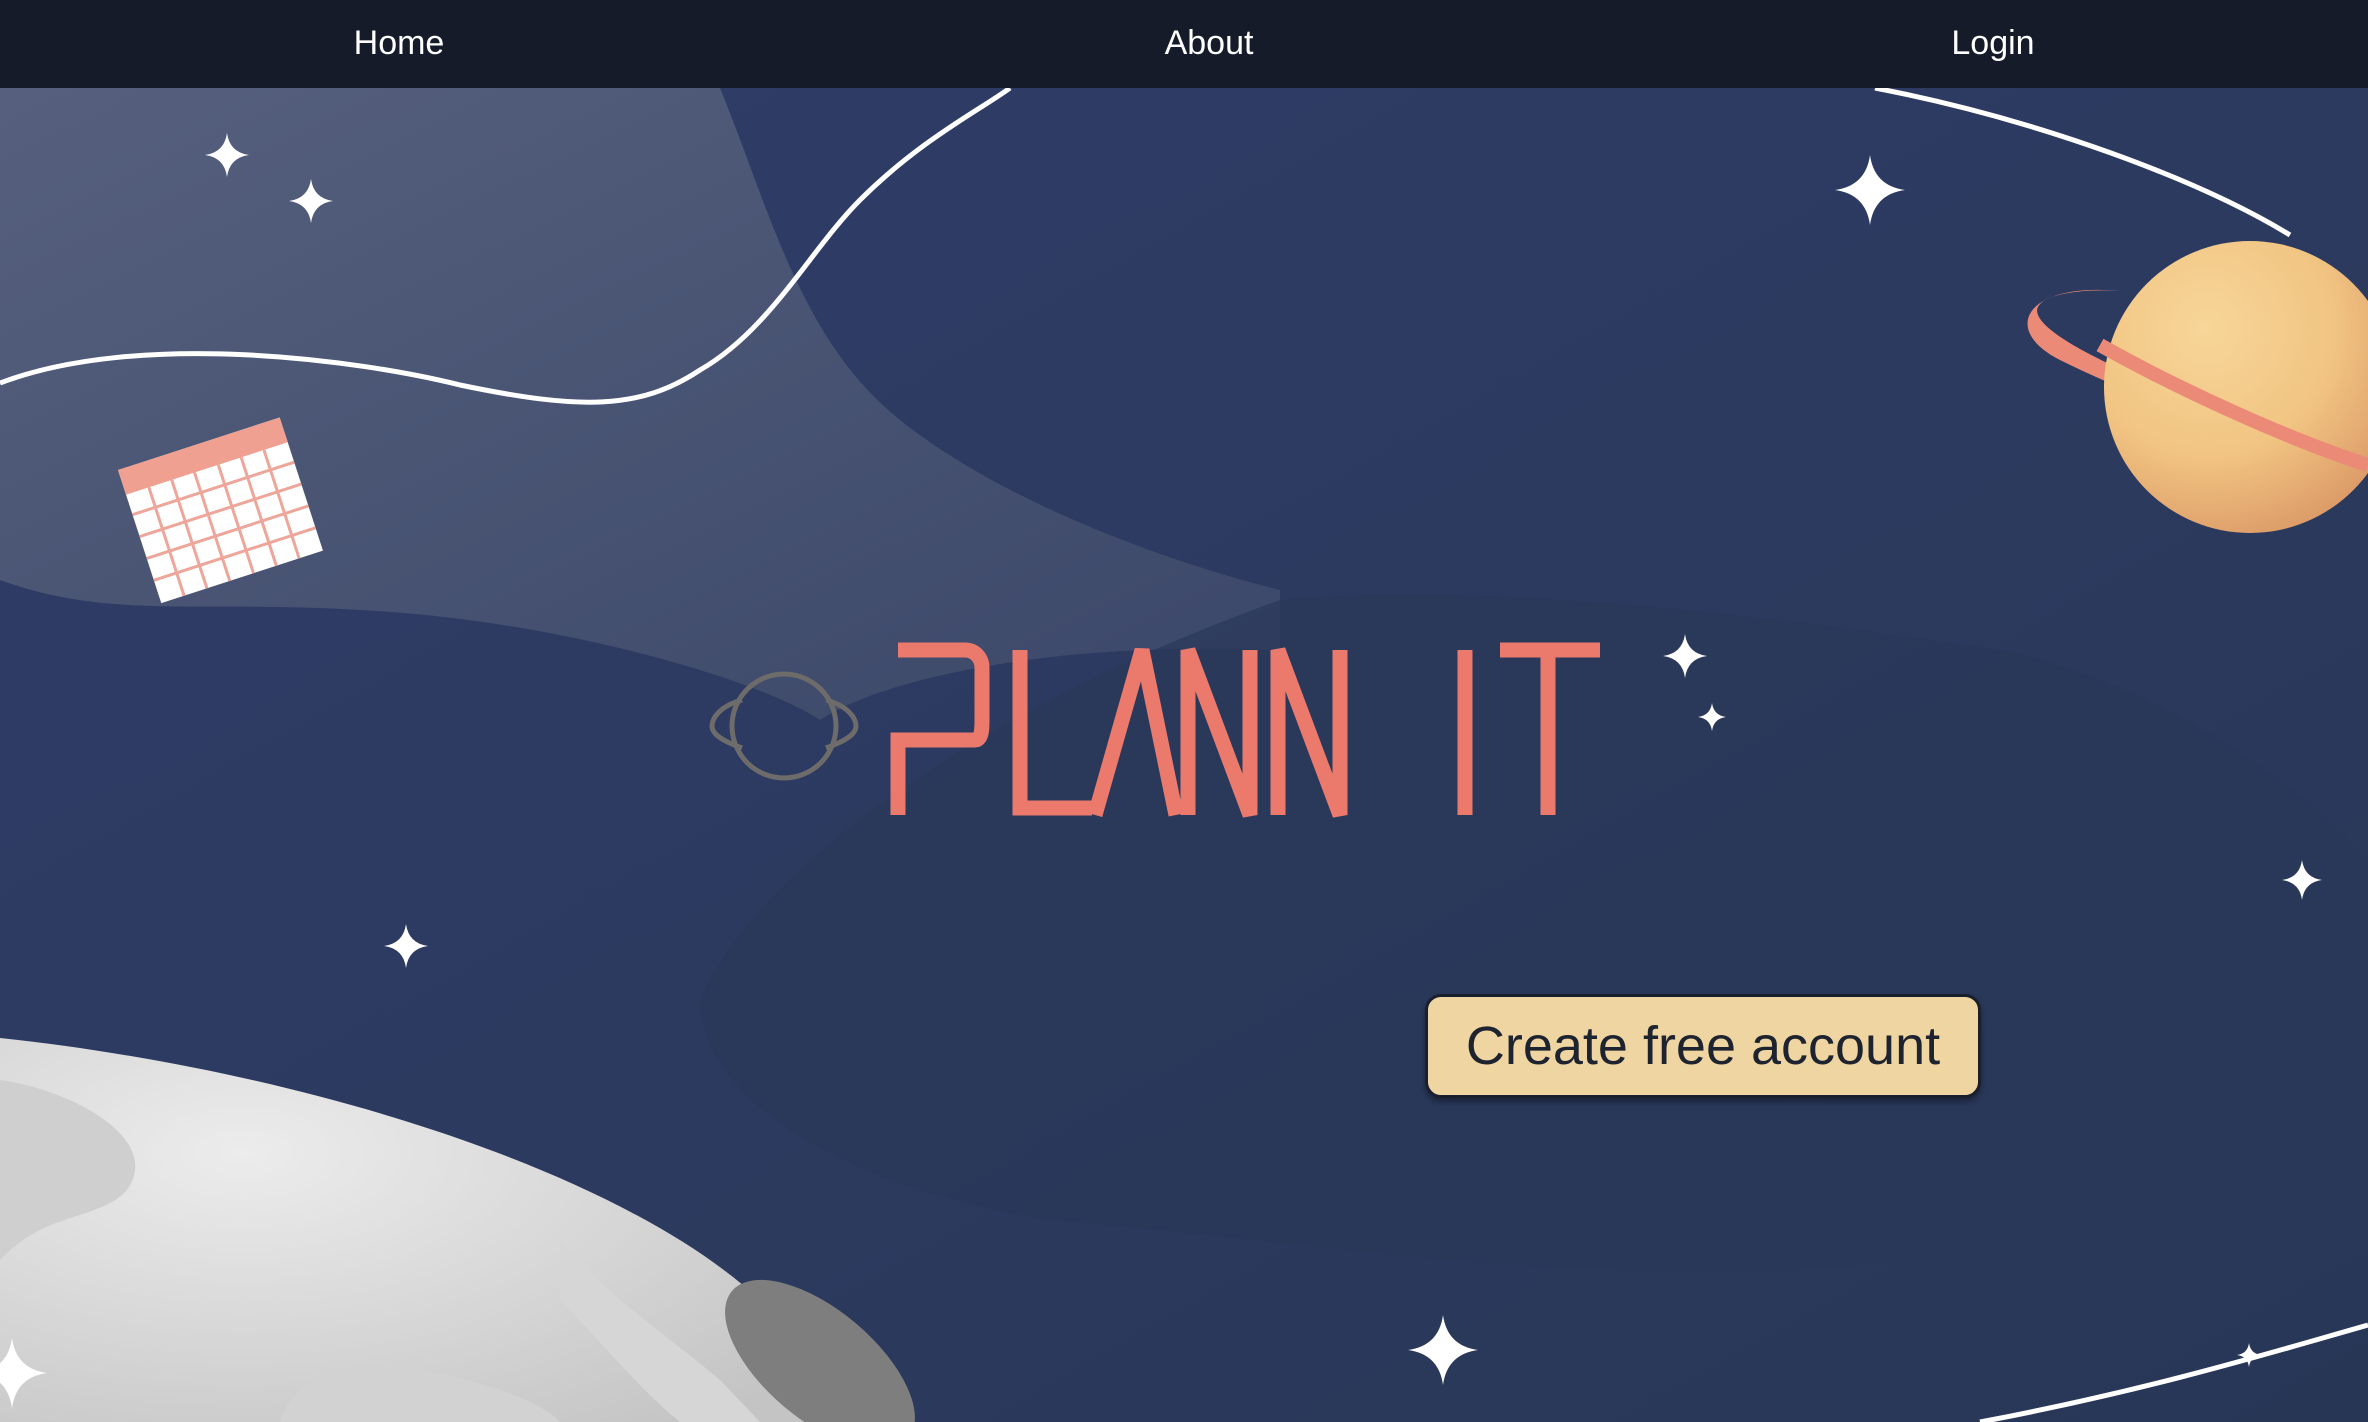  I want to click on nav-home-link: Home, so click(399, 44).